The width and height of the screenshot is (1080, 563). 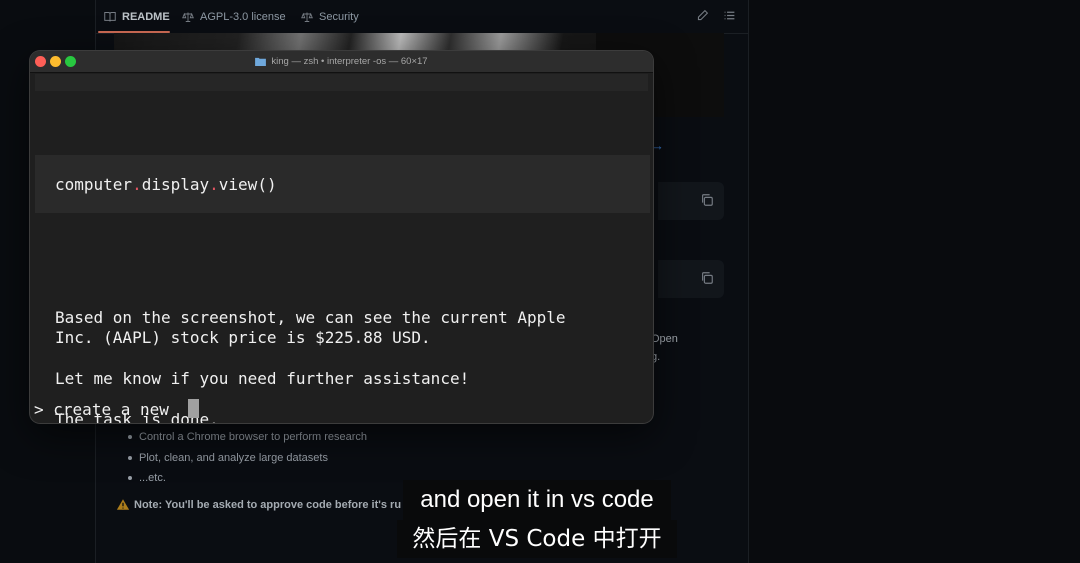 What do you see at coordinates (243, 337) in the screenshot?
I see `output-line: Inc. (AAPL) stock price is $225.88 USD.` at bounding box center [243, 337].